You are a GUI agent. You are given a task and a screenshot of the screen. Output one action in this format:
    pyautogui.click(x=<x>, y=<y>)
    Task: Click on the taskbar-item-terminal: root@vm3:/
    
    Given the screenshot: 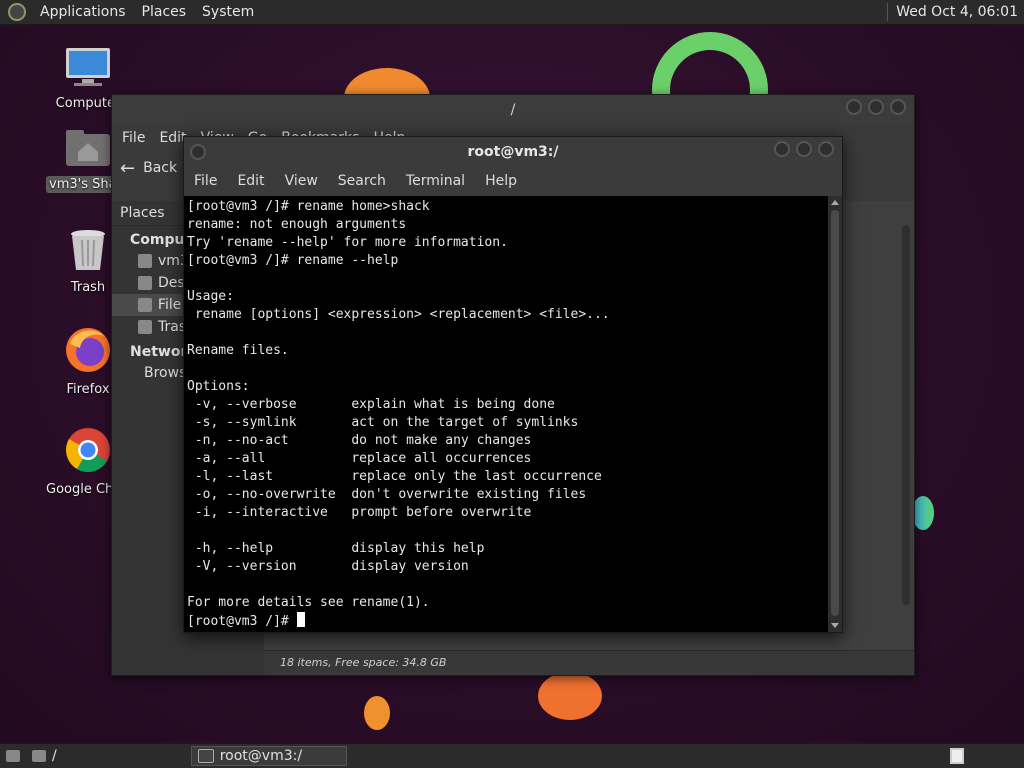 What is the action you would take?
    pyautogui.click(x=268, y=756)
    